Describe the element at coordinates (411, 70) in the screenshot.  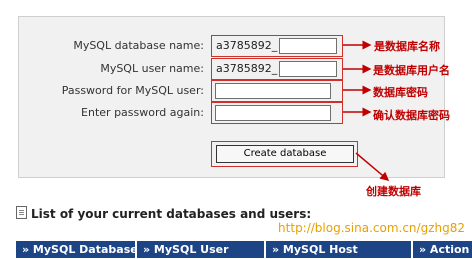
I see `annotation-user-name: 是数据库用户名` at that location.